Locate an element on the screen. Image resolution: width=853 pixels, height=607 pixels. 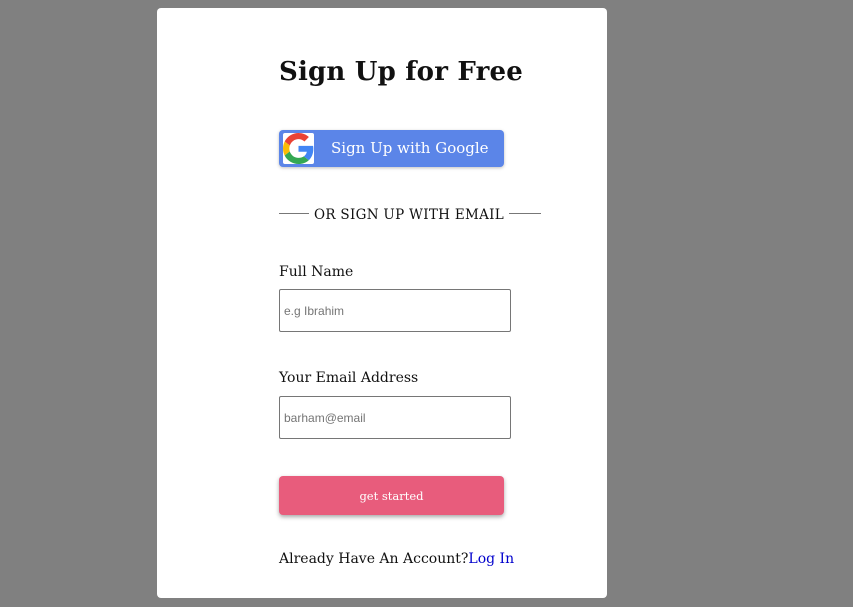
email-divider: OR SIGN UP WITH EMAIL is located at coordinates (410, 216).